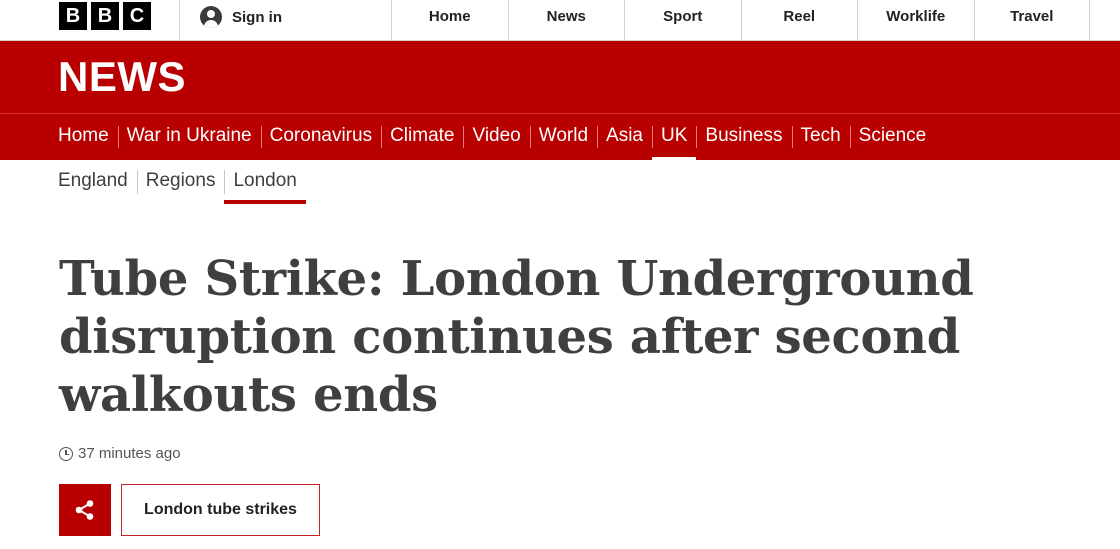 The image size is (1120, 549). Describe the element at coordinates (422, 137) in the screenshot. I see `section-nav-climate: Climate` at that location.